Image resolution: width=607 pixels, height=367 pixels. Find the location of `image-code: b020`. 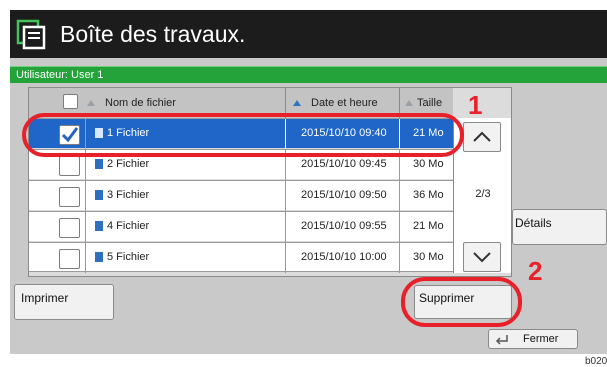

image-code: b020 is located at coordinates (596, 361).